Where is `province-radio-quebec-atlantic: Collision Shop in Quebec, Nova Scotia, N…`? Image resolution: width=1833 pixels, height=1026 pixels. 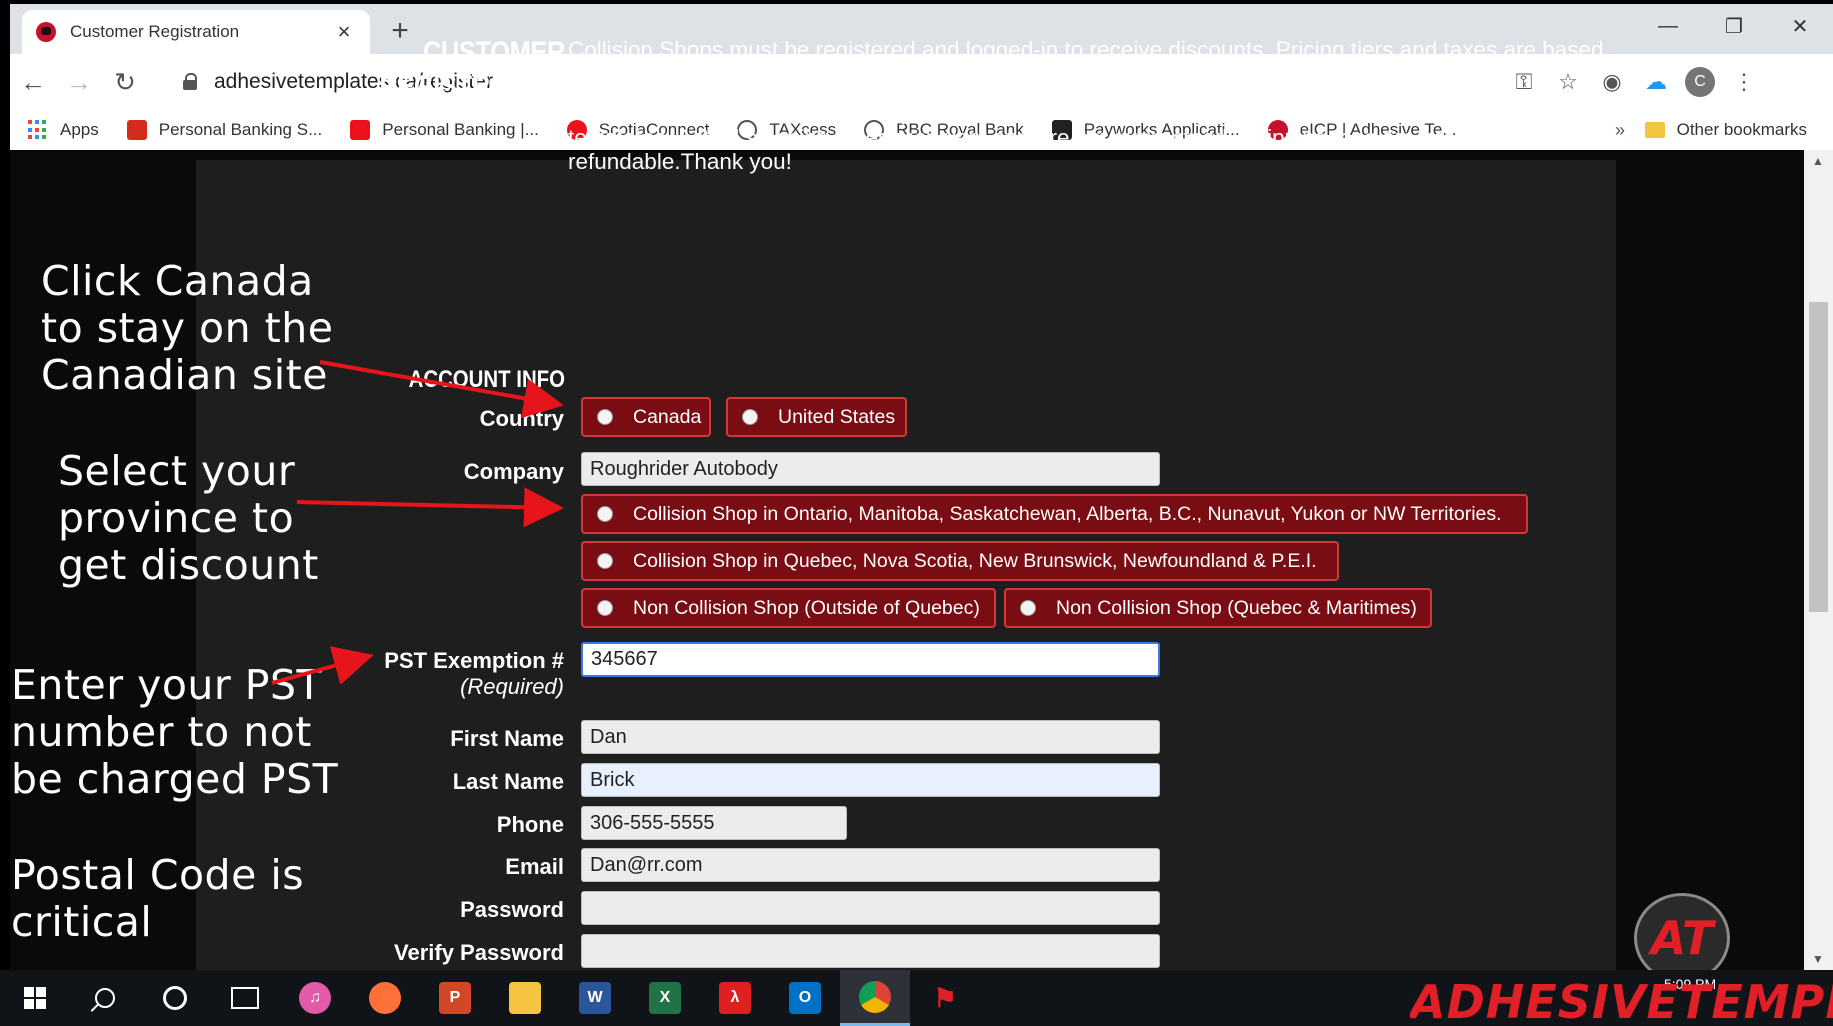 province-radio-quebec-atlantic: Collision Shop in Quebec, Nova Scotia, N… is located at coordinates (960, 561).